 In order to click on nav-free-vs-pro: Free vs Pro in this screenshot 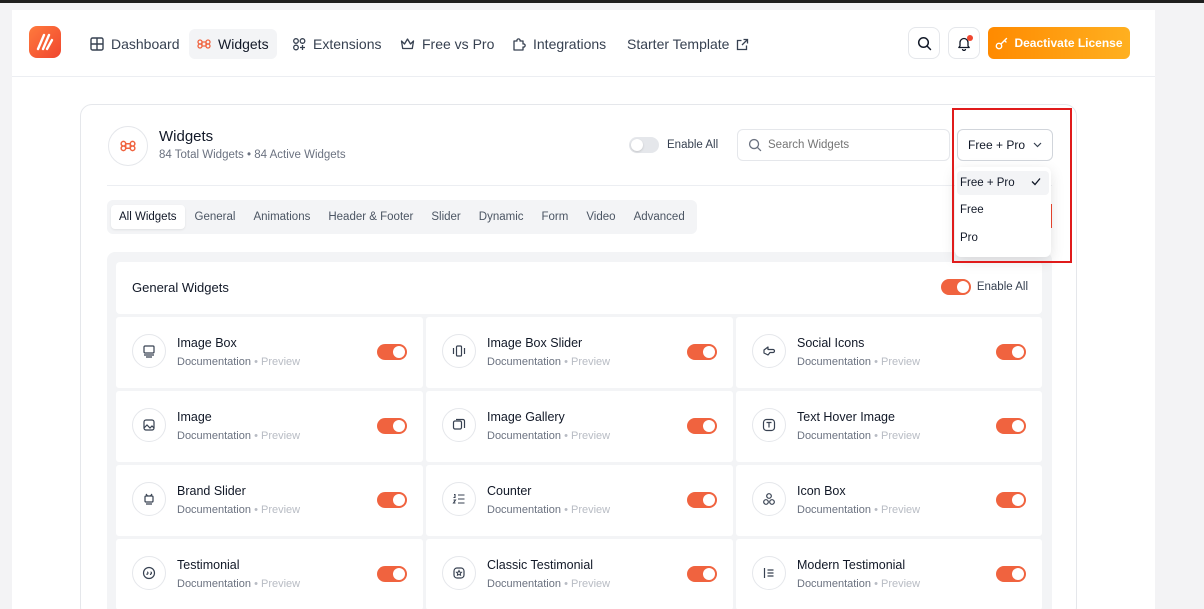, I will do `click(447, 44)`.